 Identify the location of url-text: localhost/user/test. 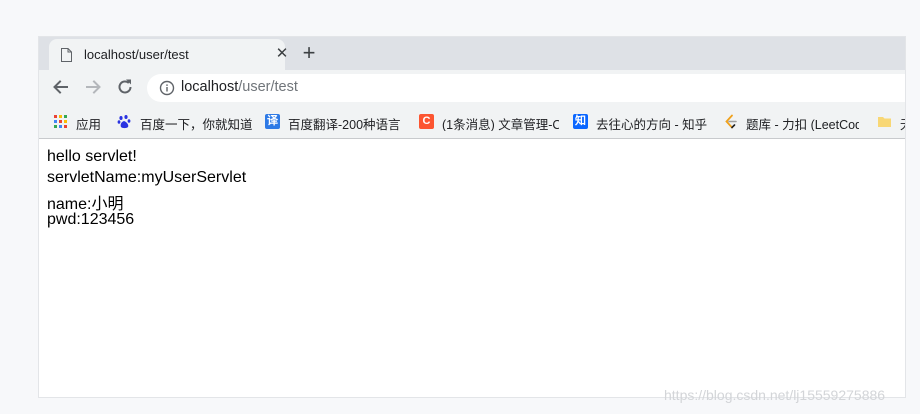
(239, 87).